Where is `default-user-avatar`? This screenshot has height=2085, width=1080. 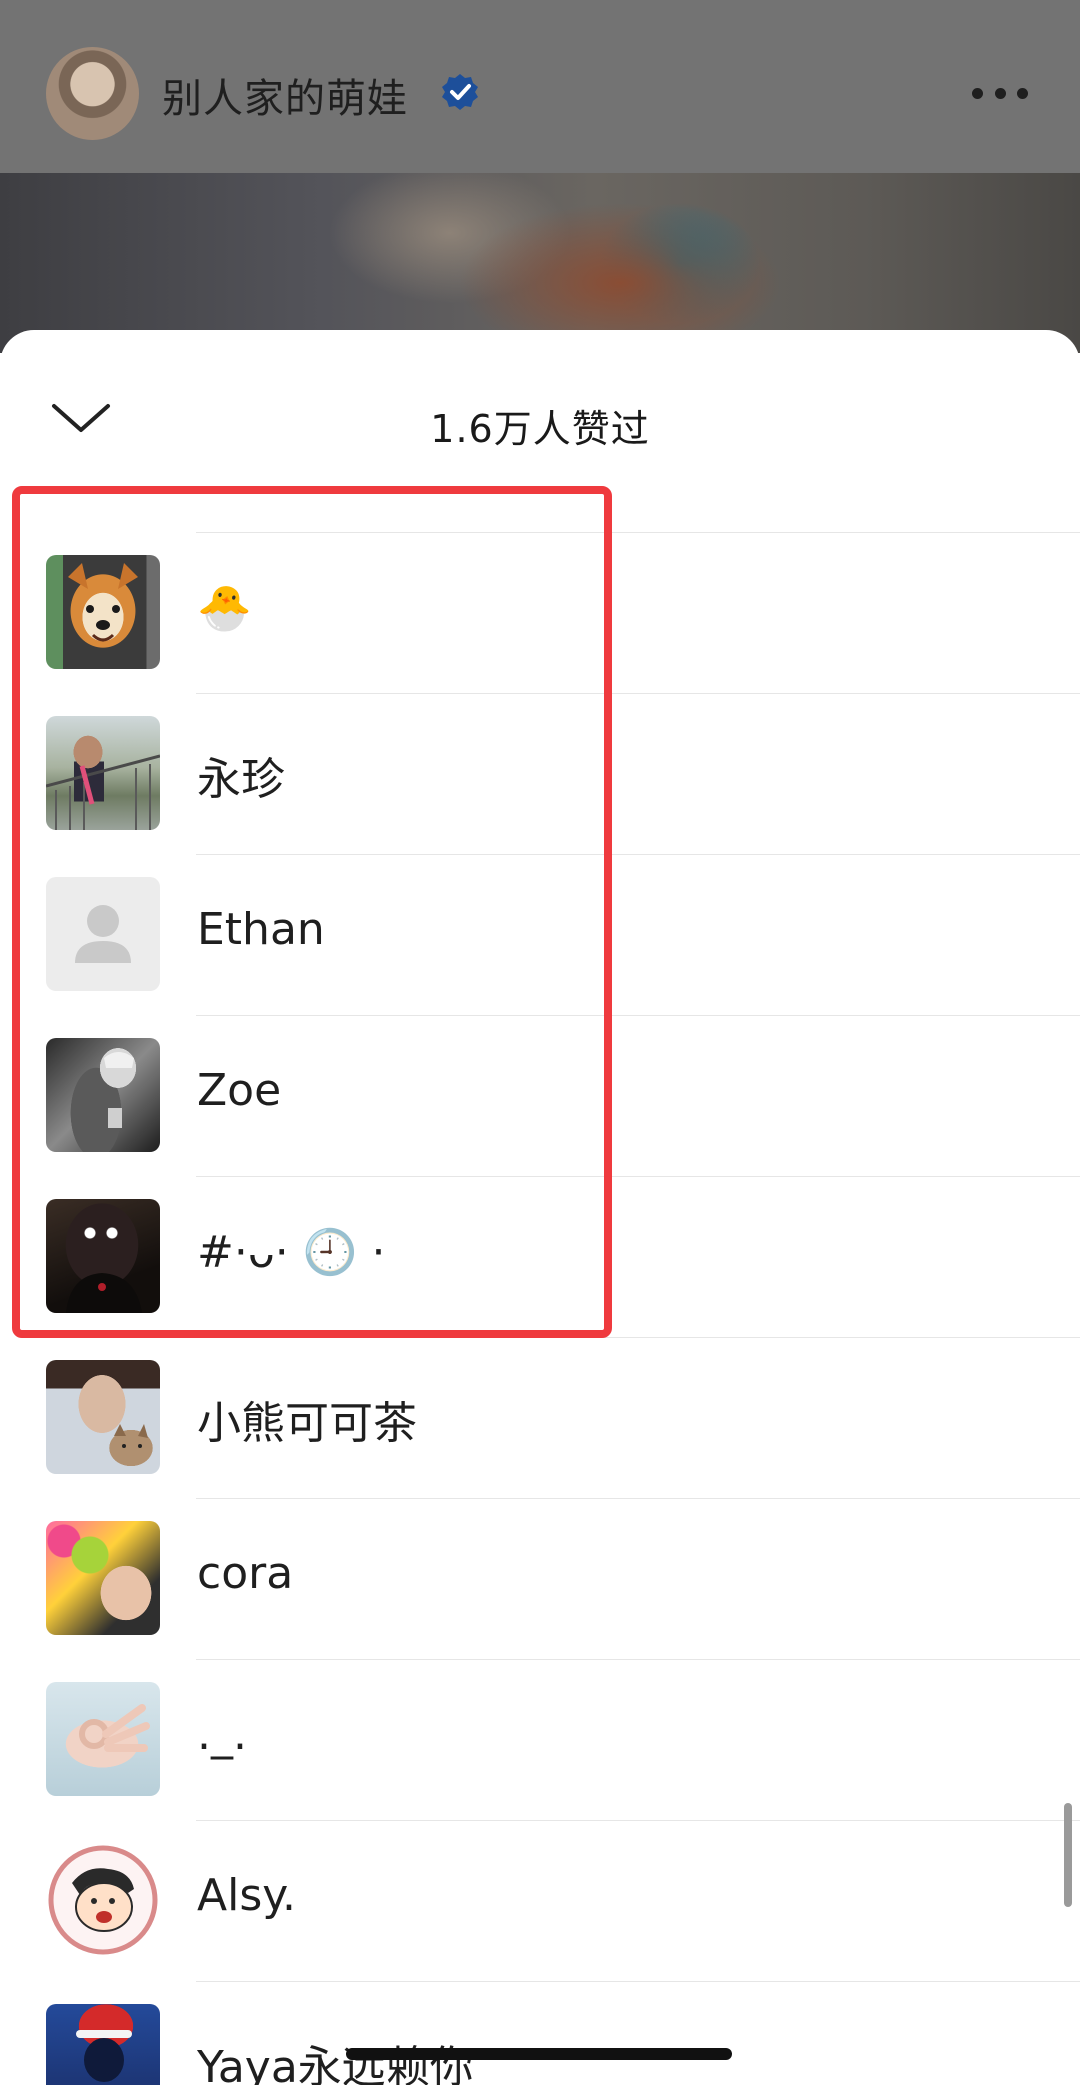 default-user-avatar is located at coordinates (103, 934).